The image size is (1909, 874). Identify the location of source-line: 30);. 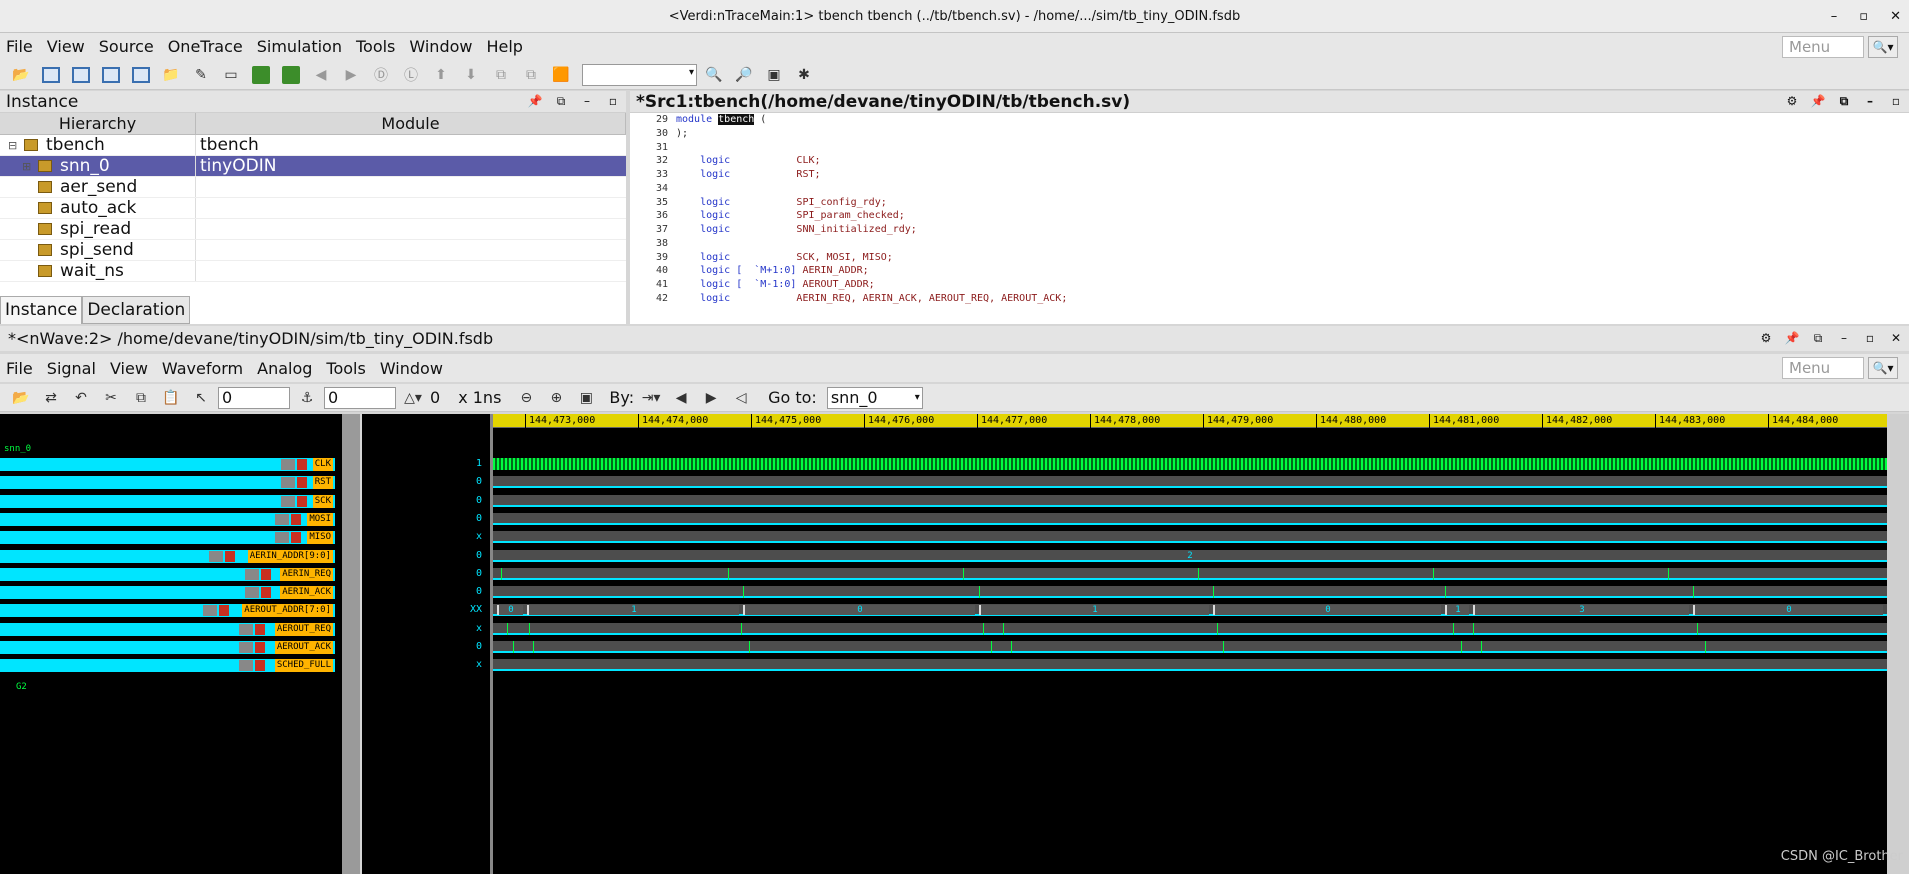
(1269, 134).